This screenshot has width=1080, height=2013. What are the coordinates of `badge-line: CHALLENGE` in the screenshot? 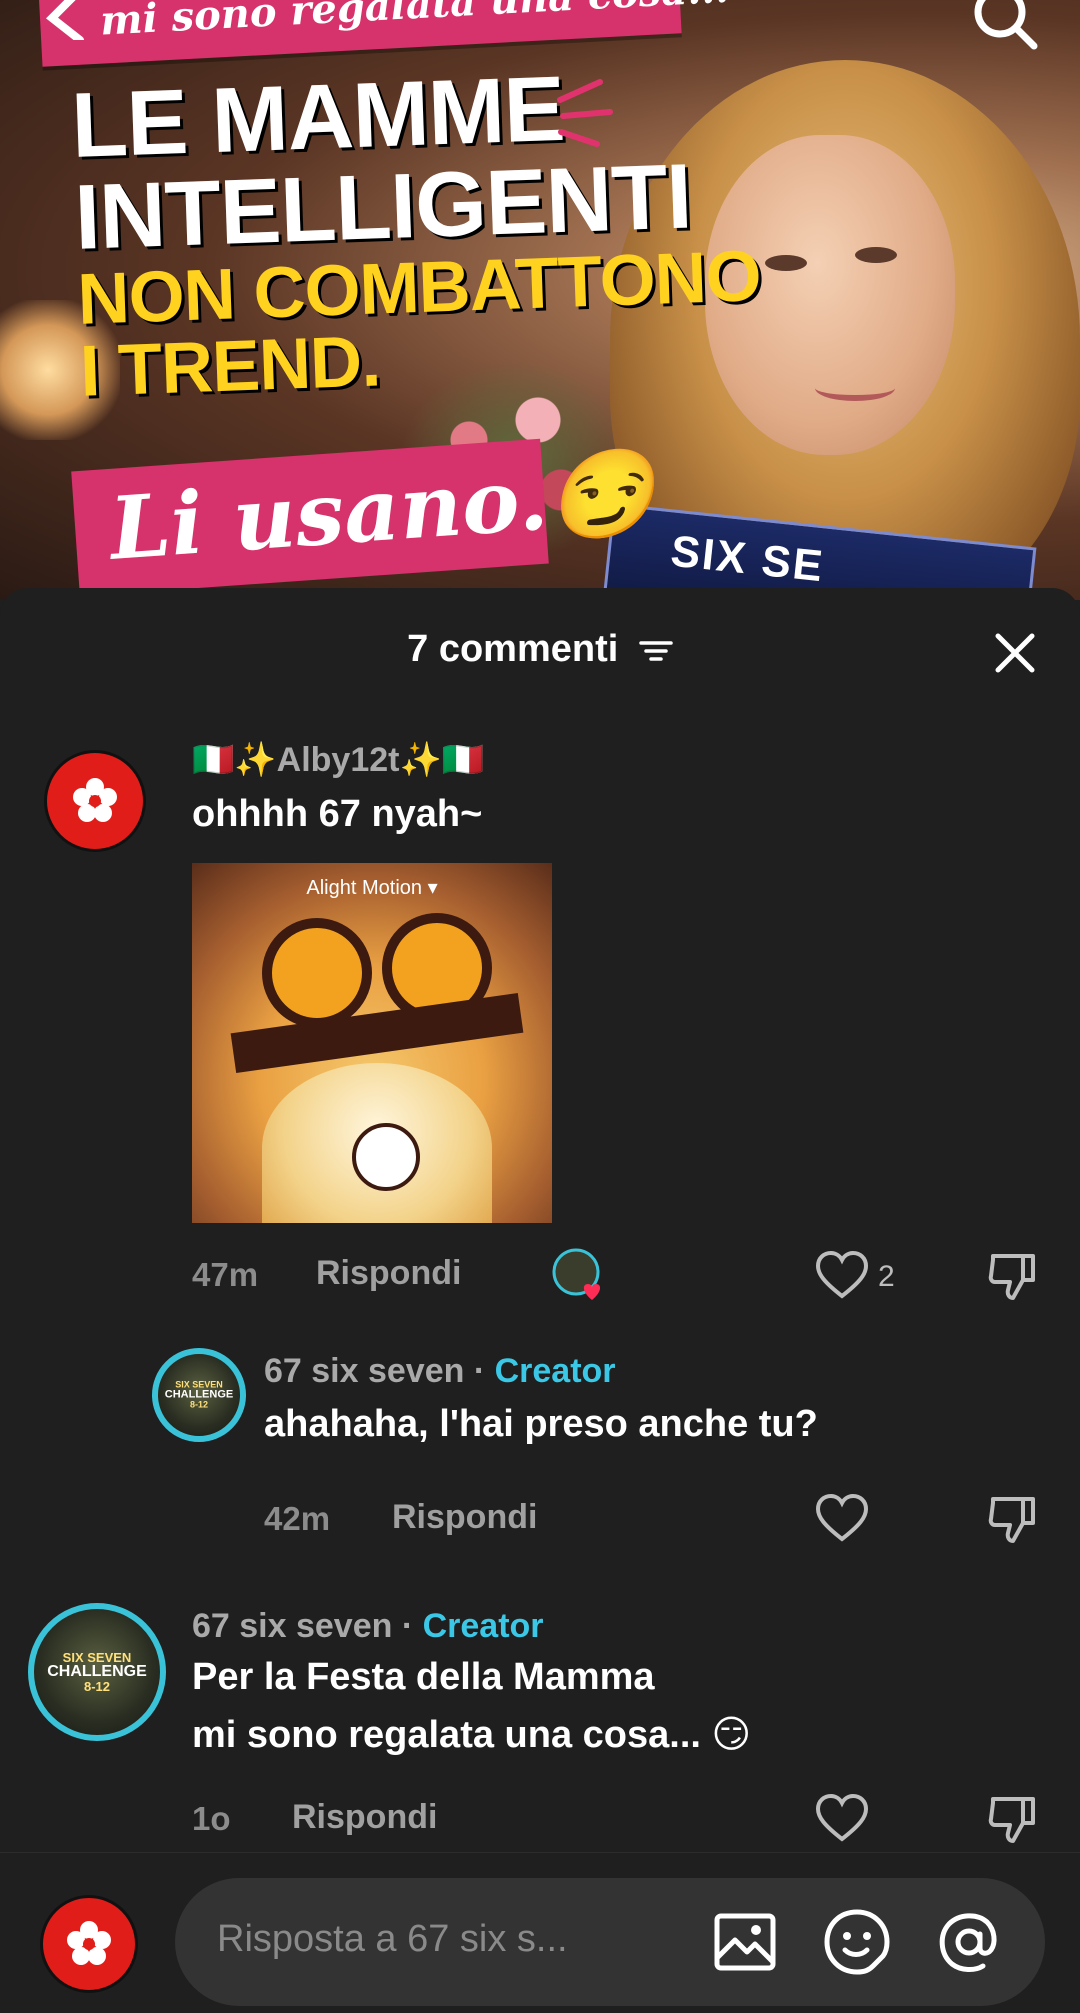 It's located at (97, 1671).